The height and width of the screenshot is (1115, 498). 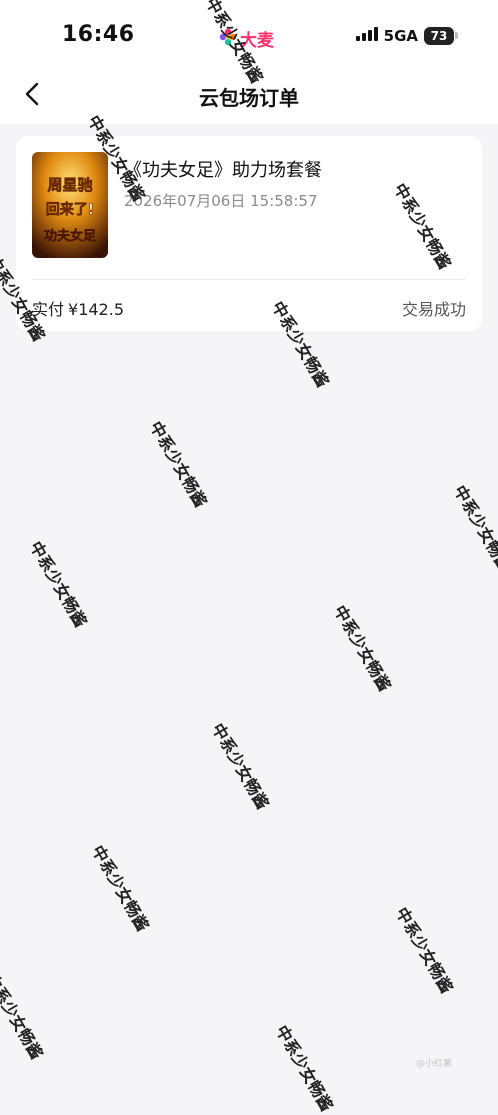 I want to click on payment-row: 实付 ¥142.5, so click(x=78, y=308).